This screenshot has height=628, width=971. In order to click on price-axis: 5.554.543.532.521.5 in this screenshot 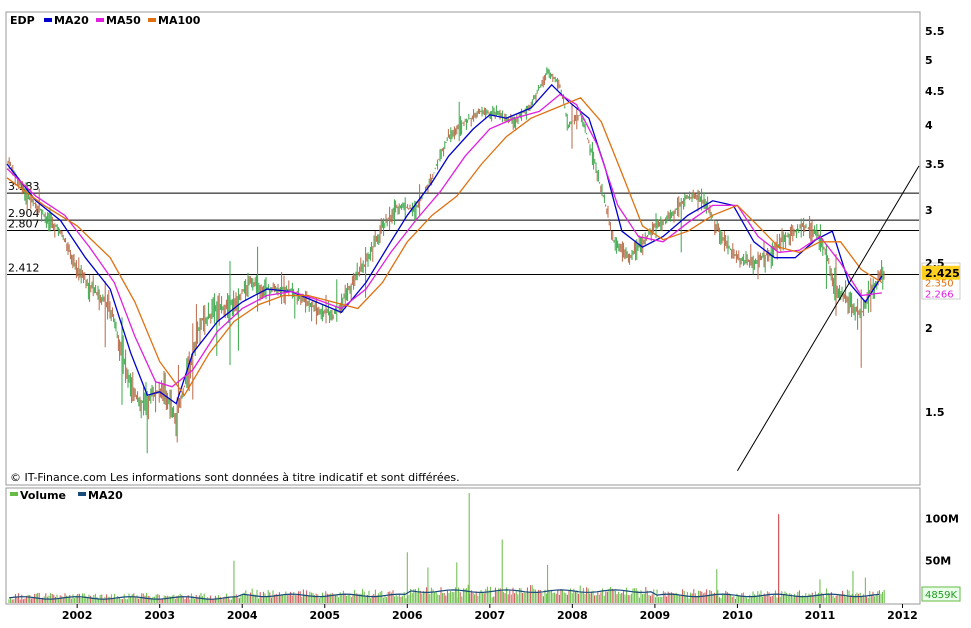, I will do `click(935, 222)`.